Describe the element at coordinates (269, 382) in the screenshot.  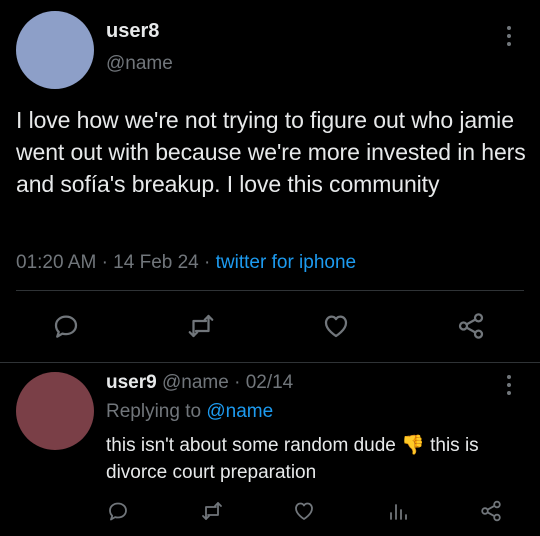
I see `date: 02/14` at that location.